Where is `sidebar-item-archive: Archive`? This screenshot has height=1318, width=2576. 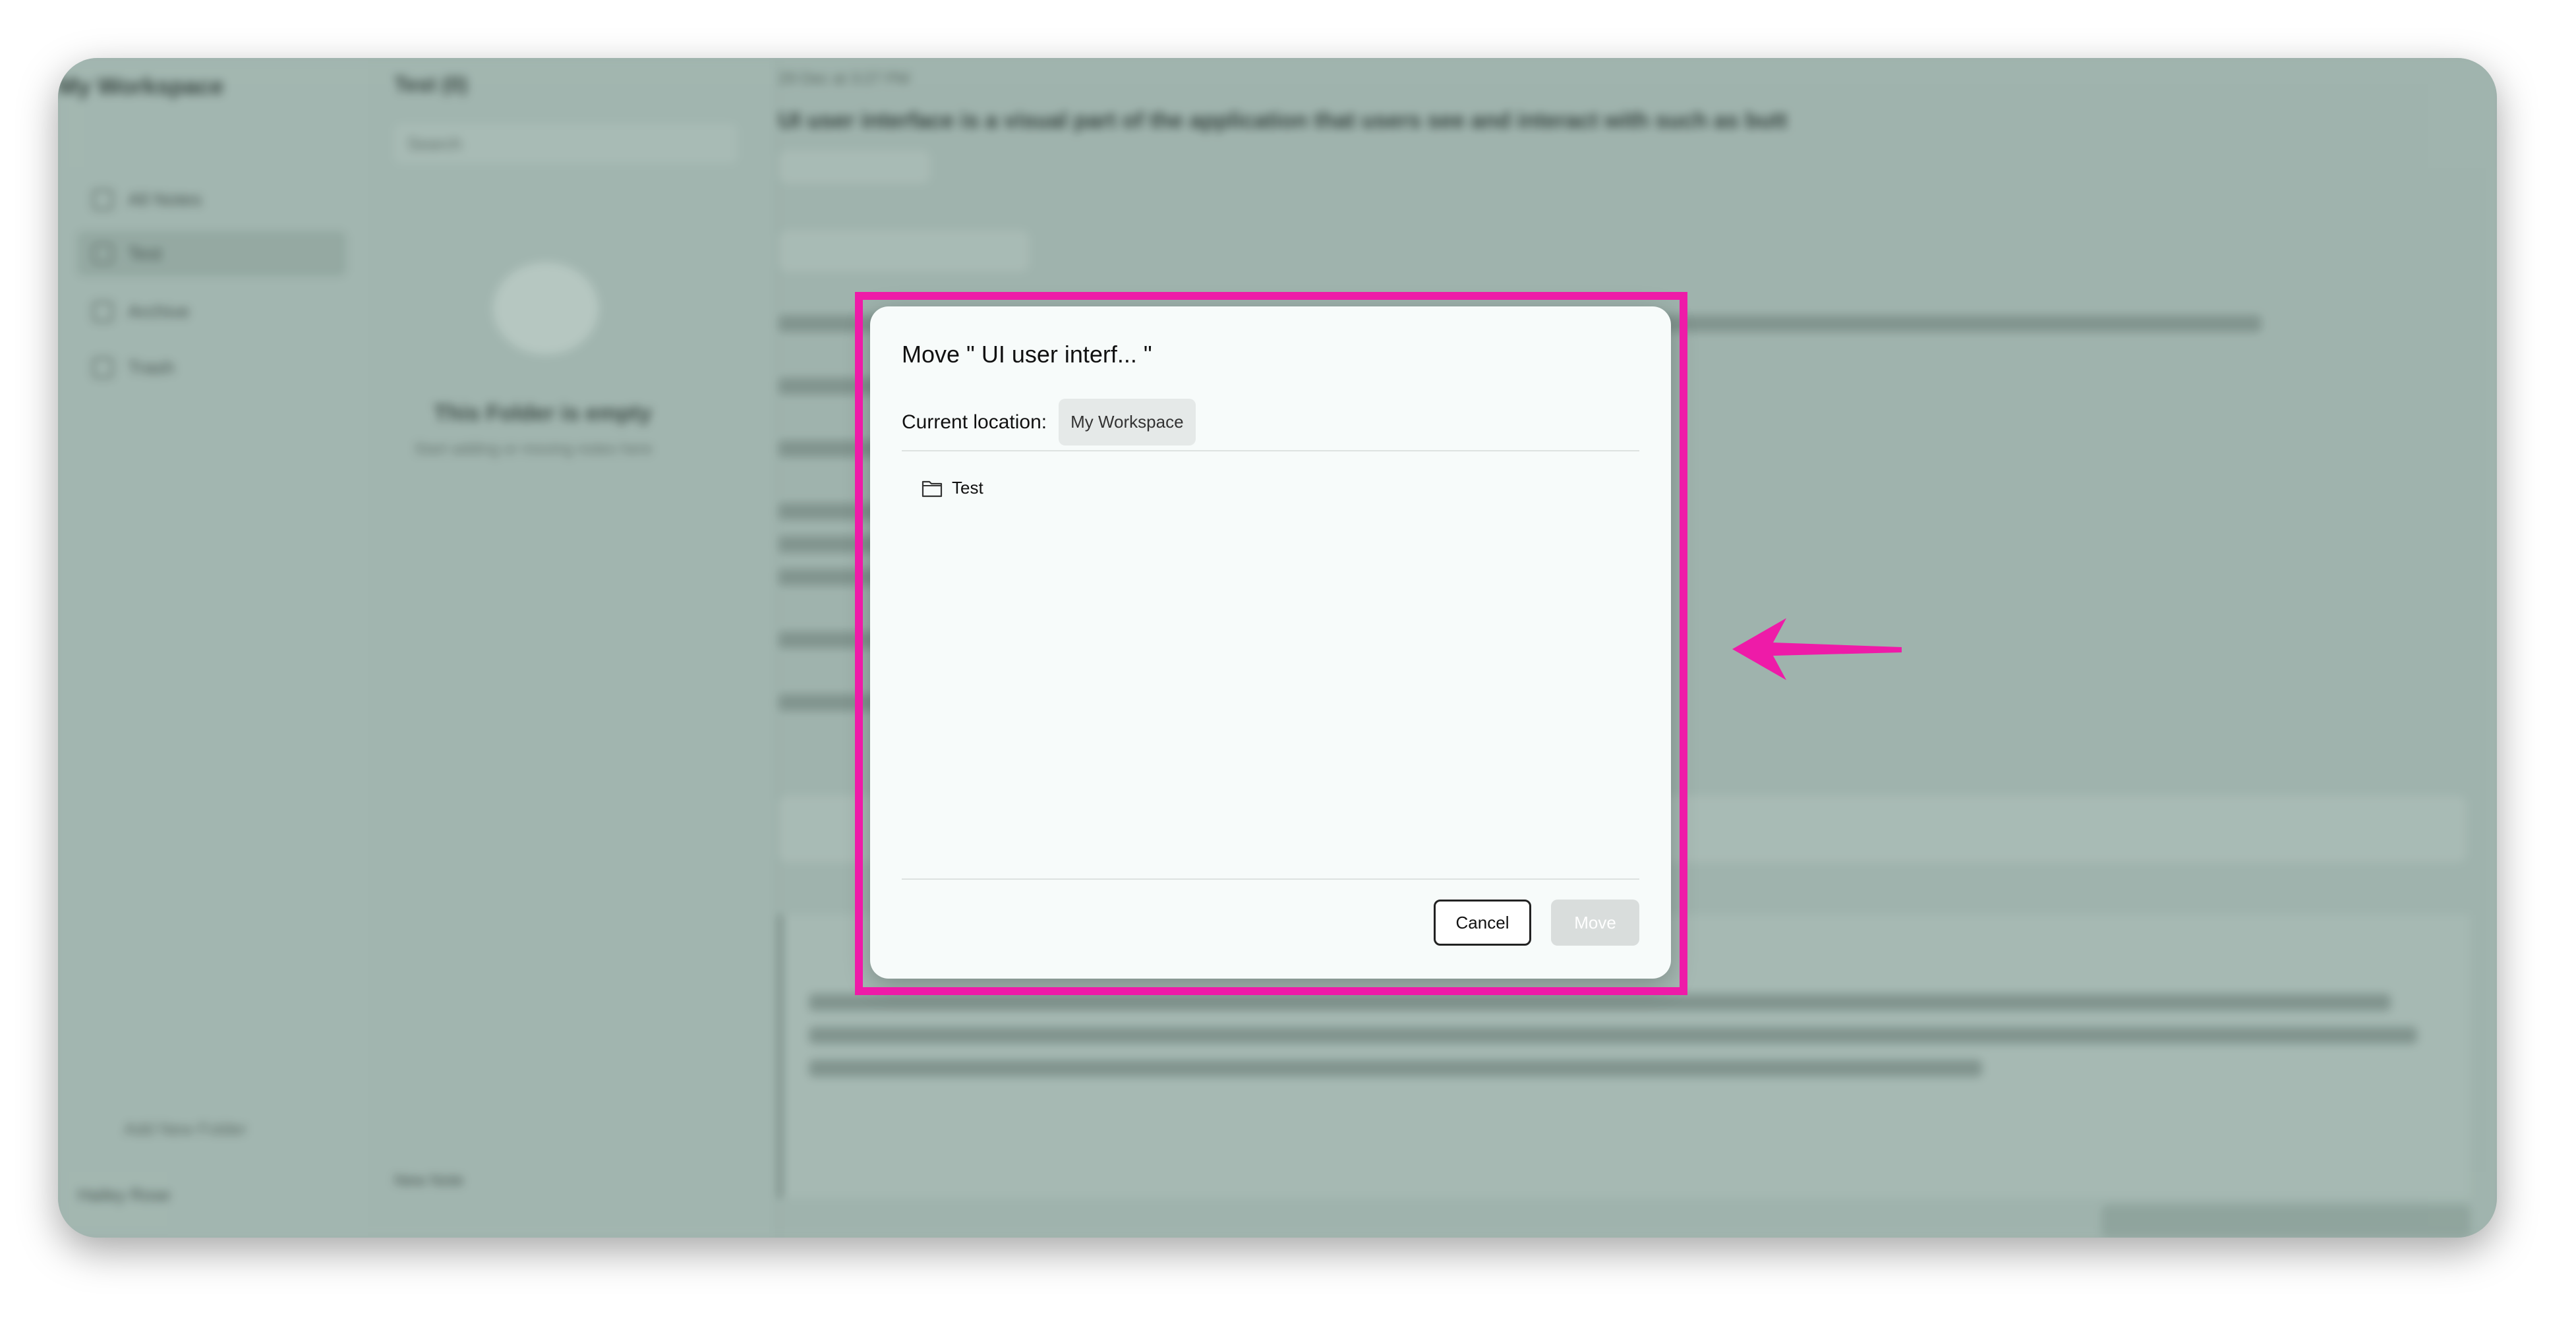
sidebar-item-archive: Archive is located at coordinates (211, 312).